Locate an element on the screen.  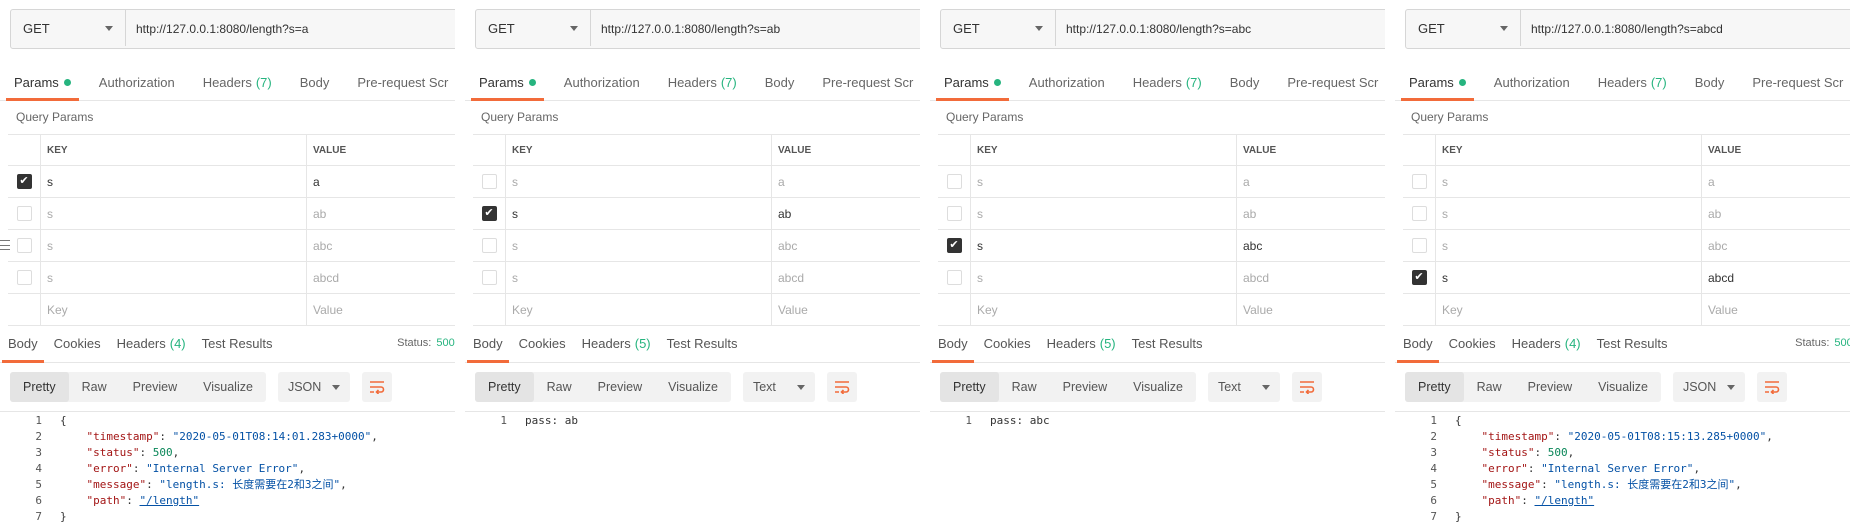
param-row: s abc is located at coordinates (1626, 246).